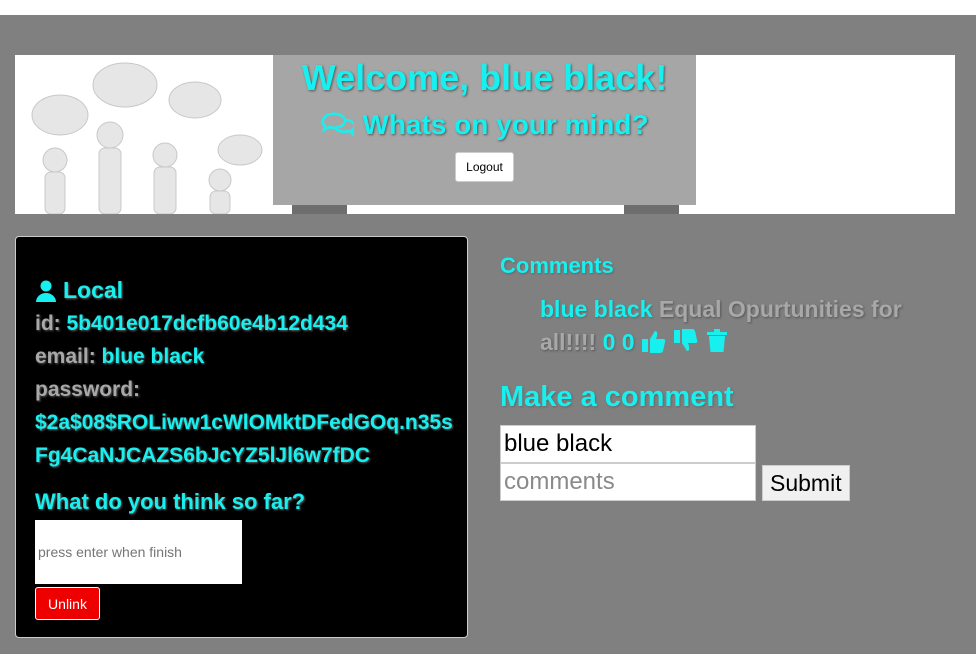 This screenshot has height=654, width=976. Describe the element at coordinates (67, 603) in the screenshot. I see `unlink-button: Unlink` at that location.